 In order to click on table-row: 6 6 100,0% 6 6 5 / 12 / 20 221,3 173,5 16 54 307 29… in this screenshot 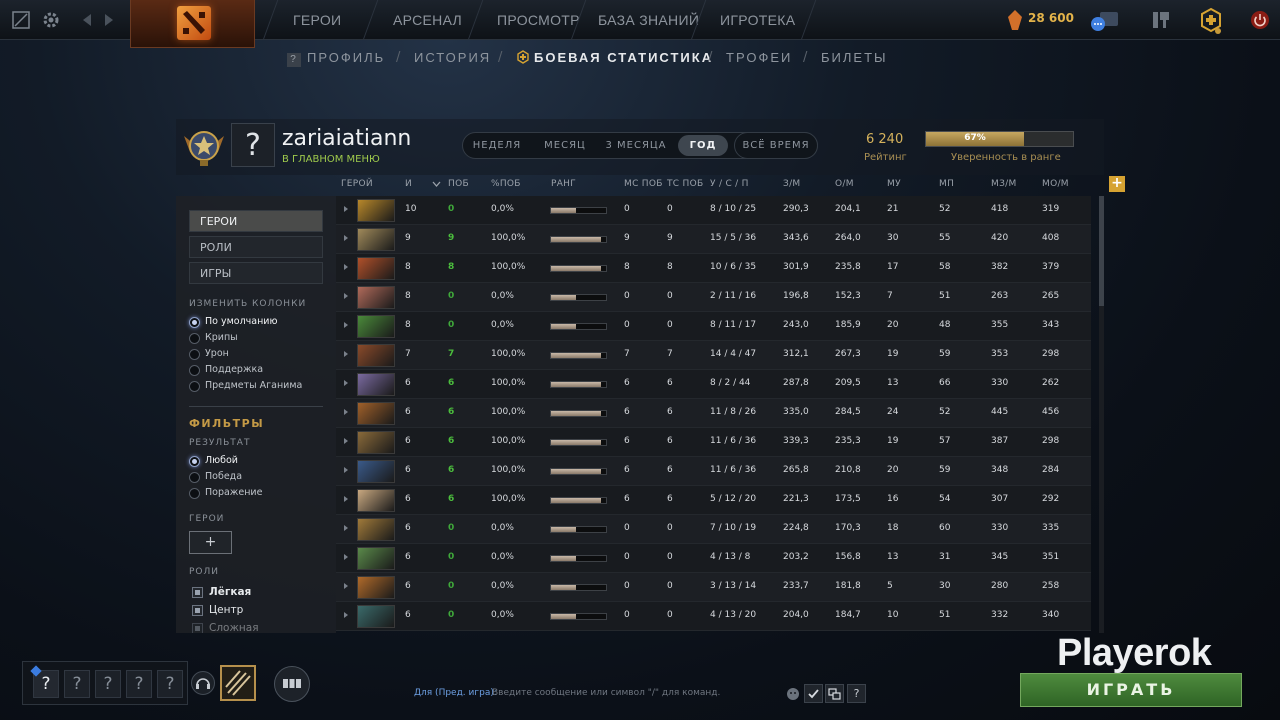, I will do `click(713, 500)`.